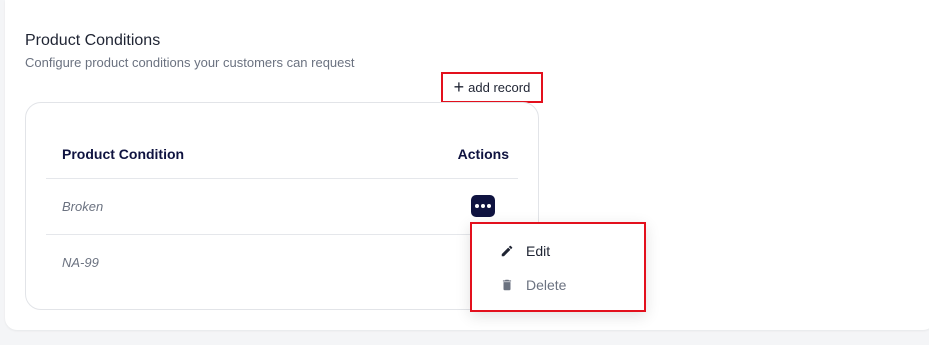 Image resolution: width=929 pixels, height=345 pixels. Describe the element at coordinates (459, 86) in the screenshot. I see `plus-icon: +` at that location.